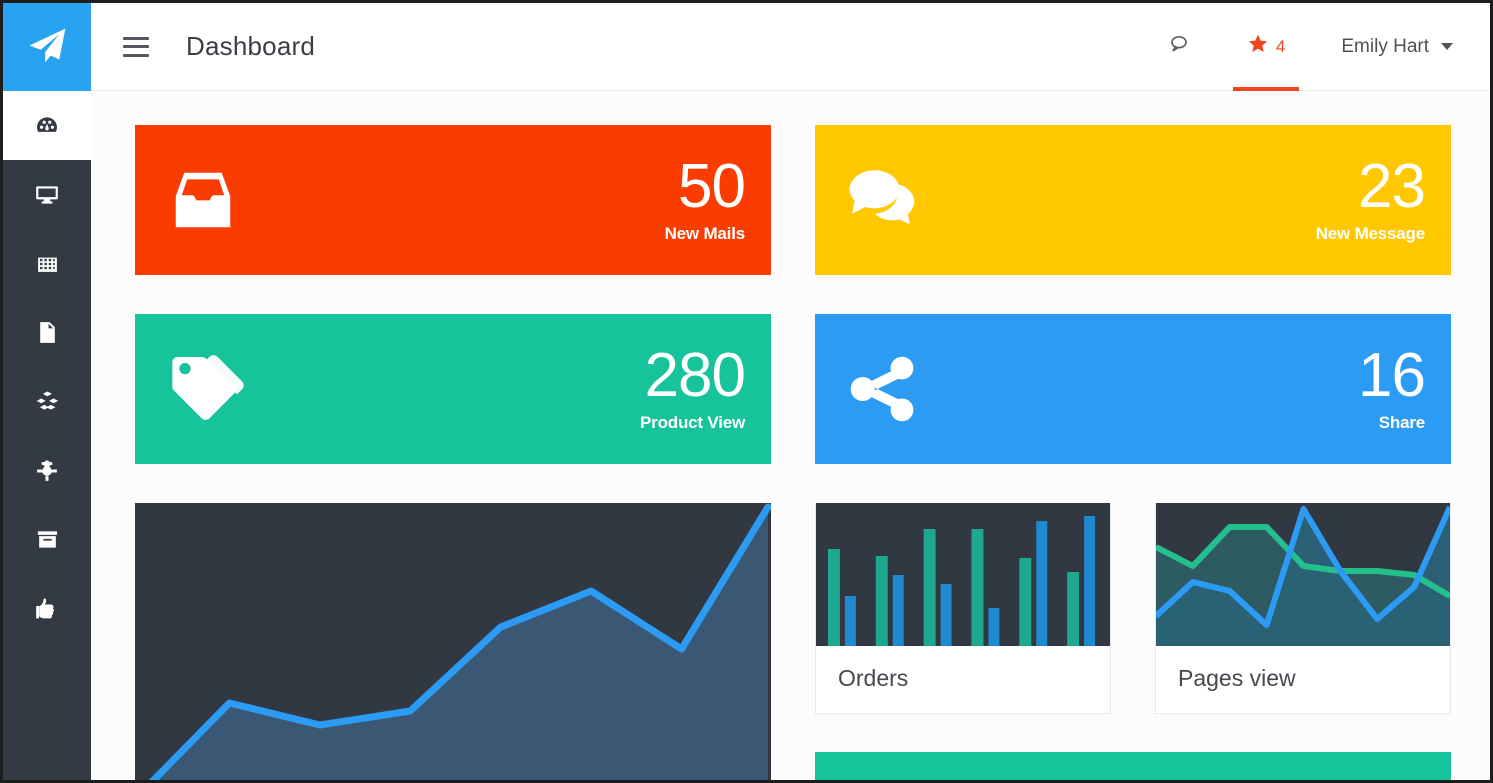  I want to click on active-indicator, so click(1266, 88).